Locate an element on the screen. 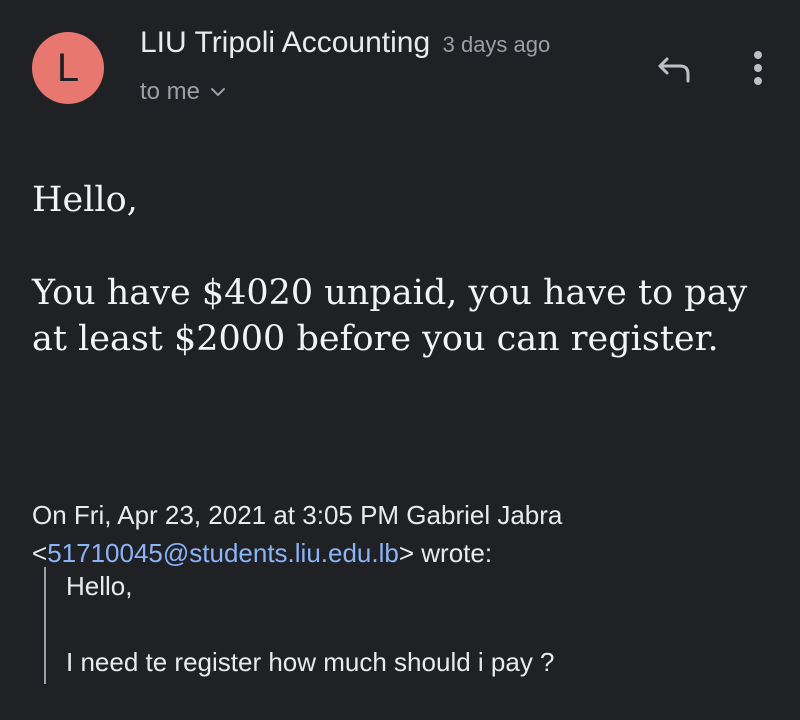  more-options-button is located at coordinates (758, 68).